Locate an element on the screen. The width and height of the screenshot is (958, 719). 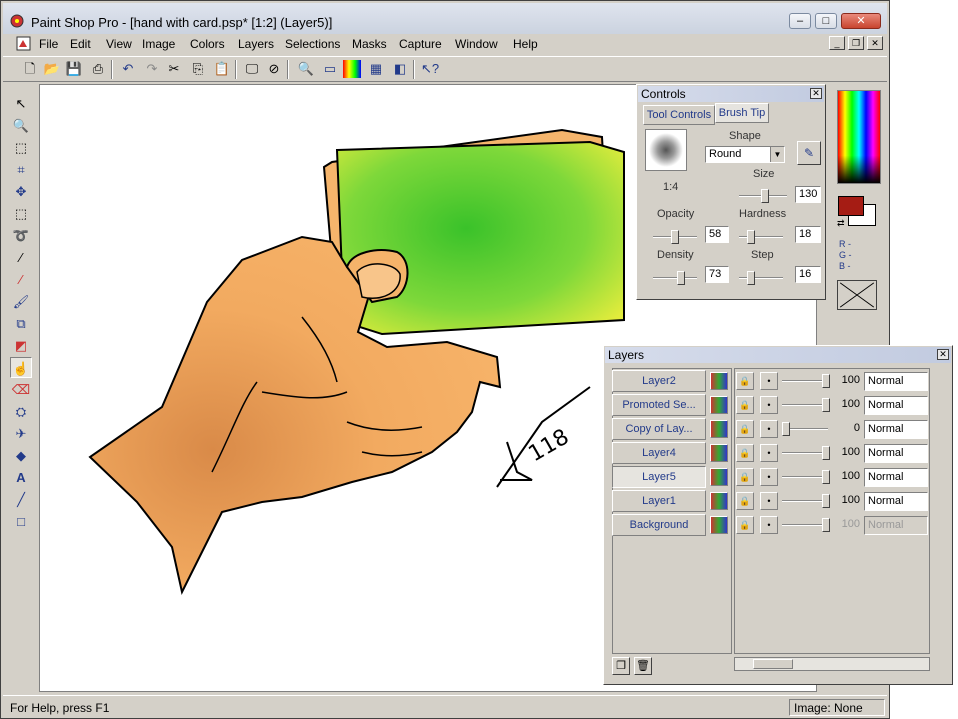
size-slider is located at coordinates (763, 196).